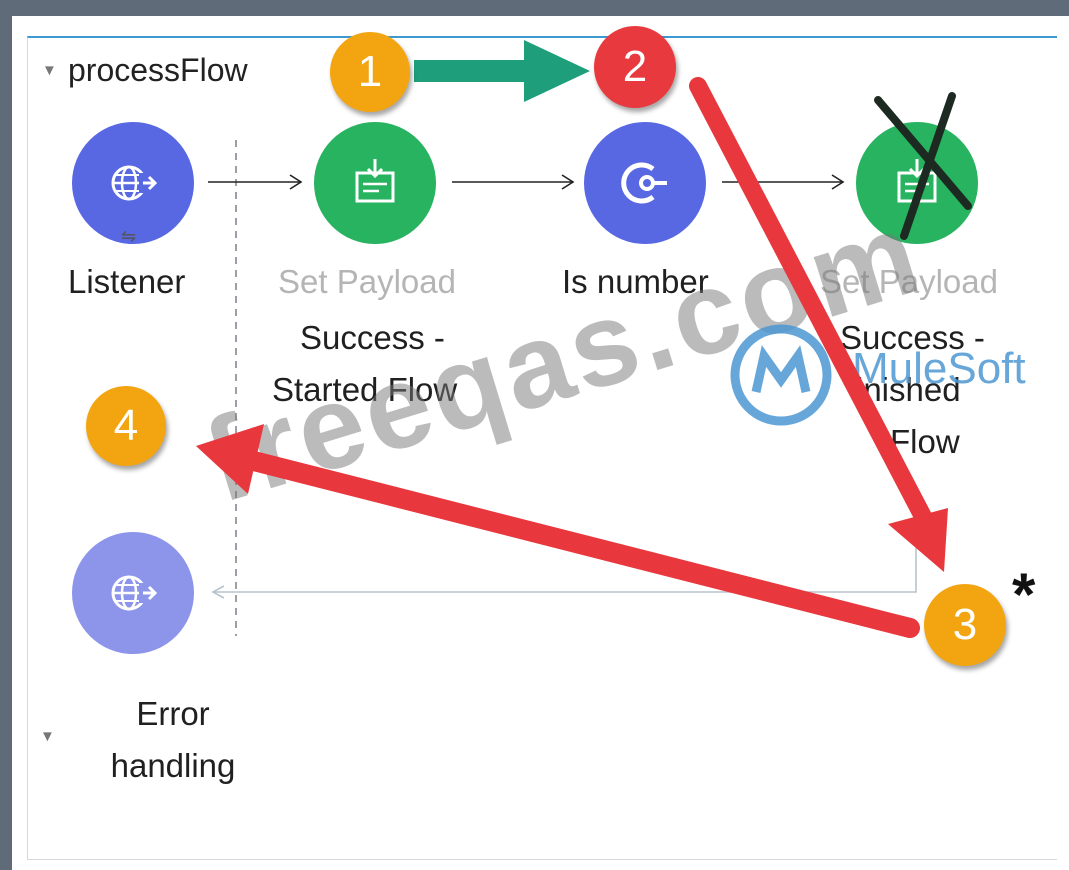  I want to click on step-badge-1: 1, so click(370, 72).